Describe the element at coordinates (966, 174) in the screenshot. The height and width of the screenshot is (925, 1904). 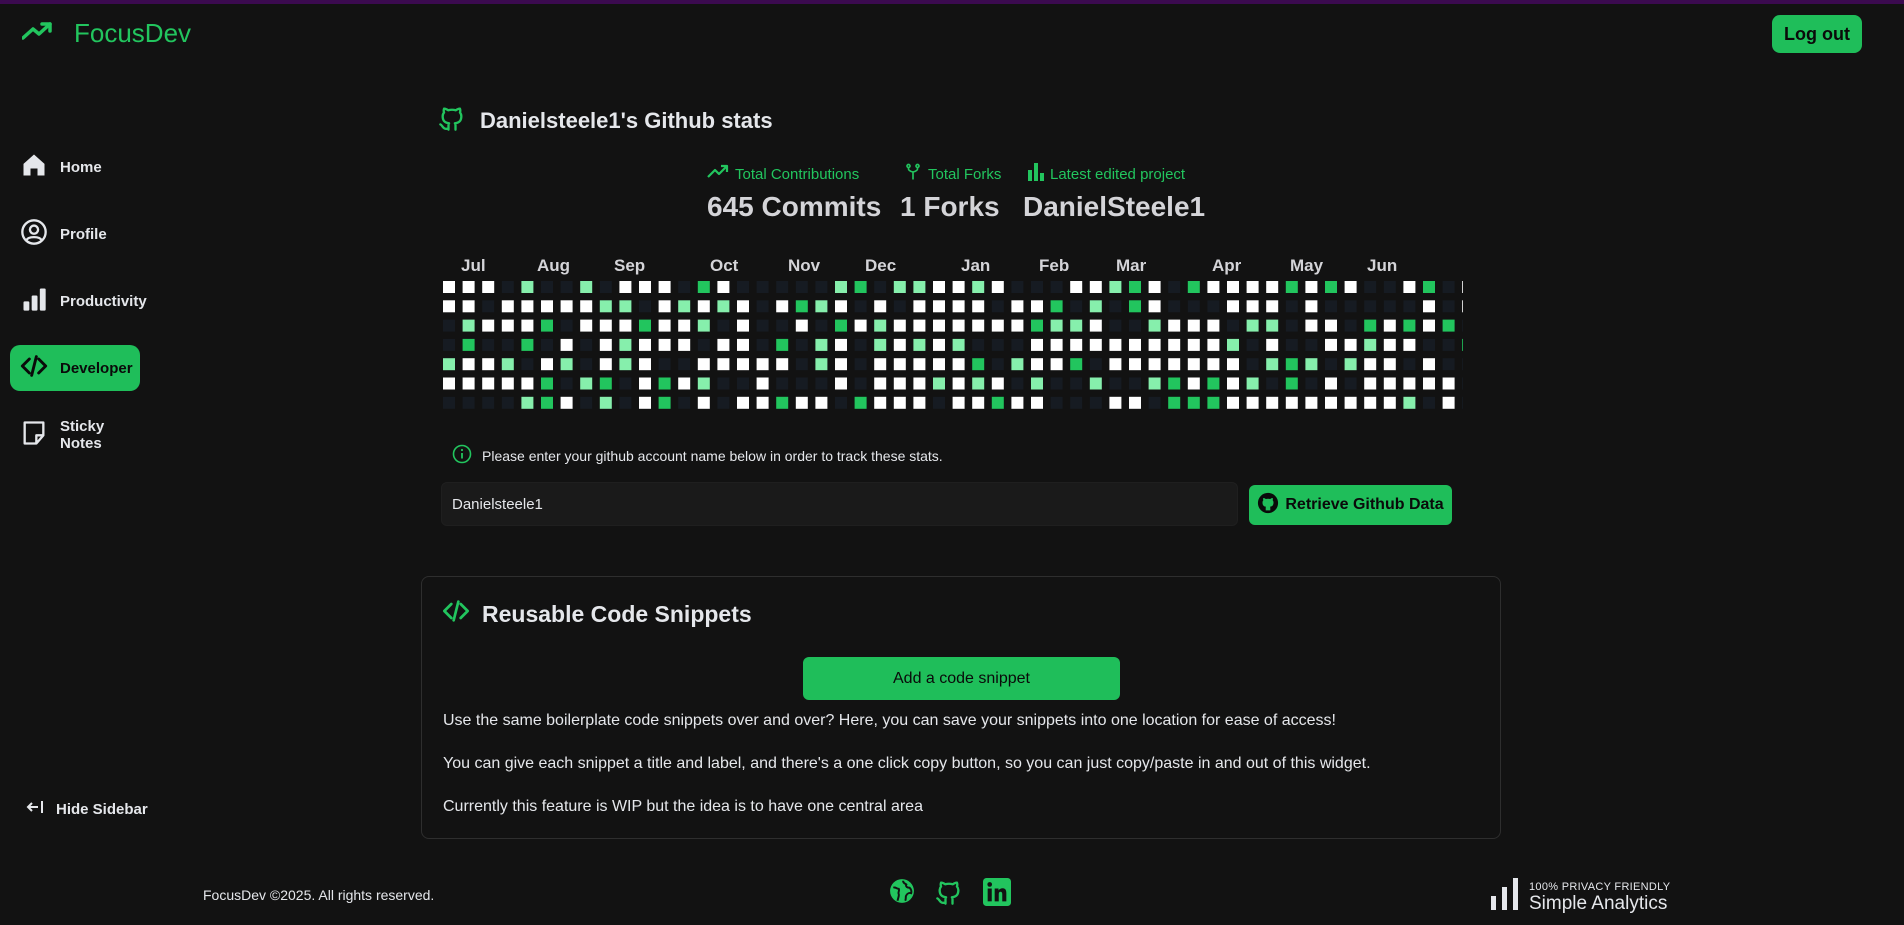
I see `total-forks-label: Total Forks` at that location.